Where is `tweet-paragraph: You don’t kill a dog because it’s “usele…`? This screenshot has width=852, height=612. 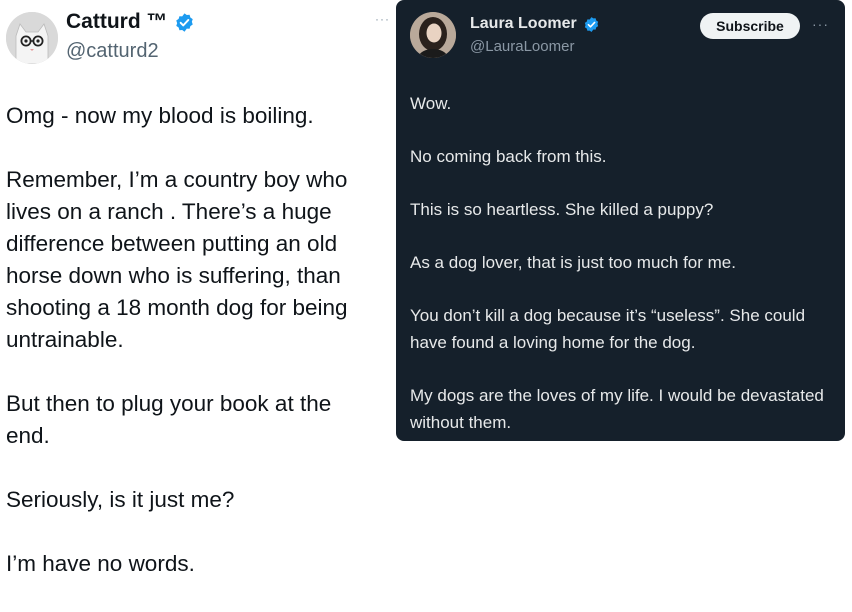
tweet-paragraph: You don’t kill a dog because it’s “usele… is located at coordinates (608, 329).